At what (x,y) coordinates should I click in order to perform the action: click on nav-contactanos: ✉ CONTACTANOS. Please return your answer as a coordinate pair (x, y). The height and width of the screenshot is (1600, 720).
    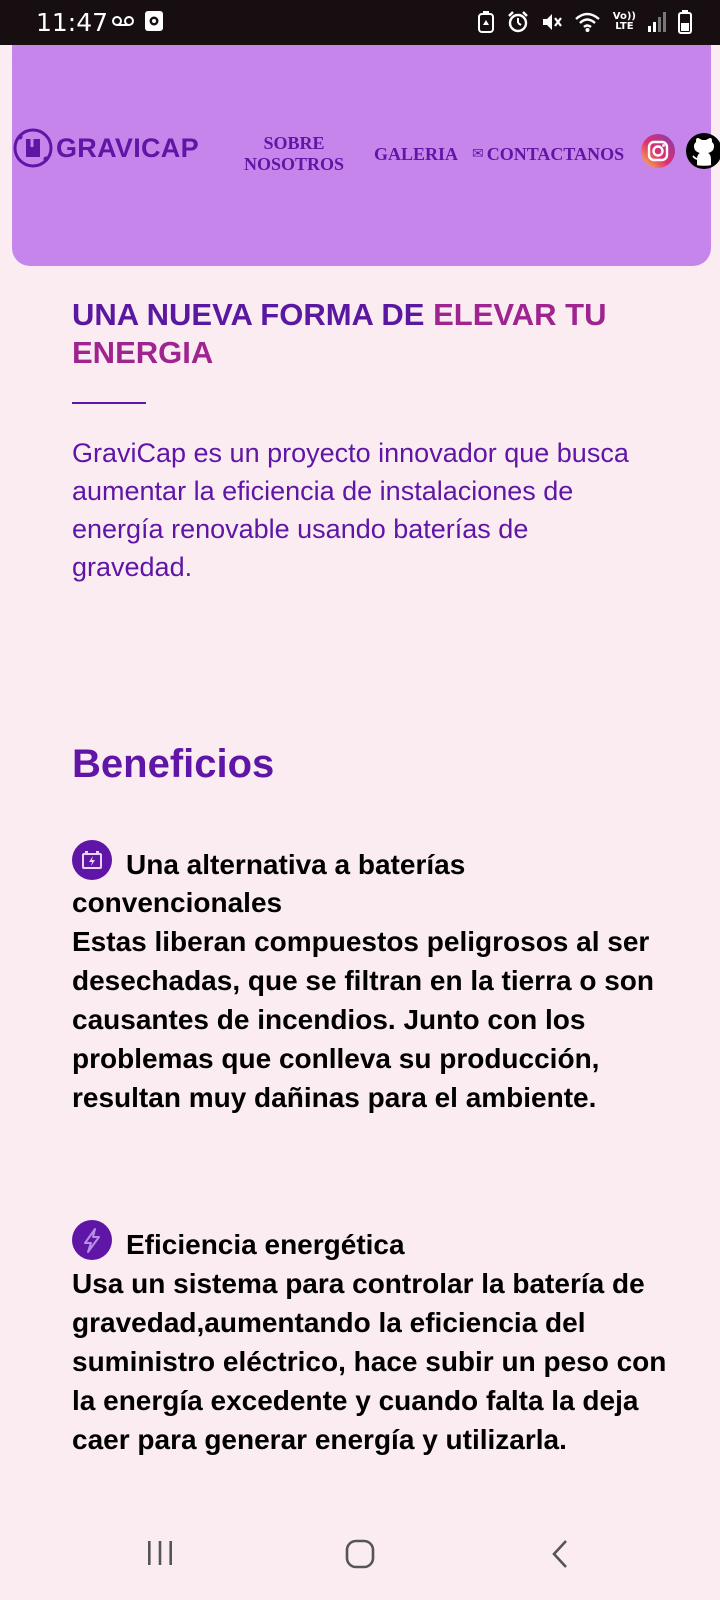
    Looking at the image, I should click on (548, 154).